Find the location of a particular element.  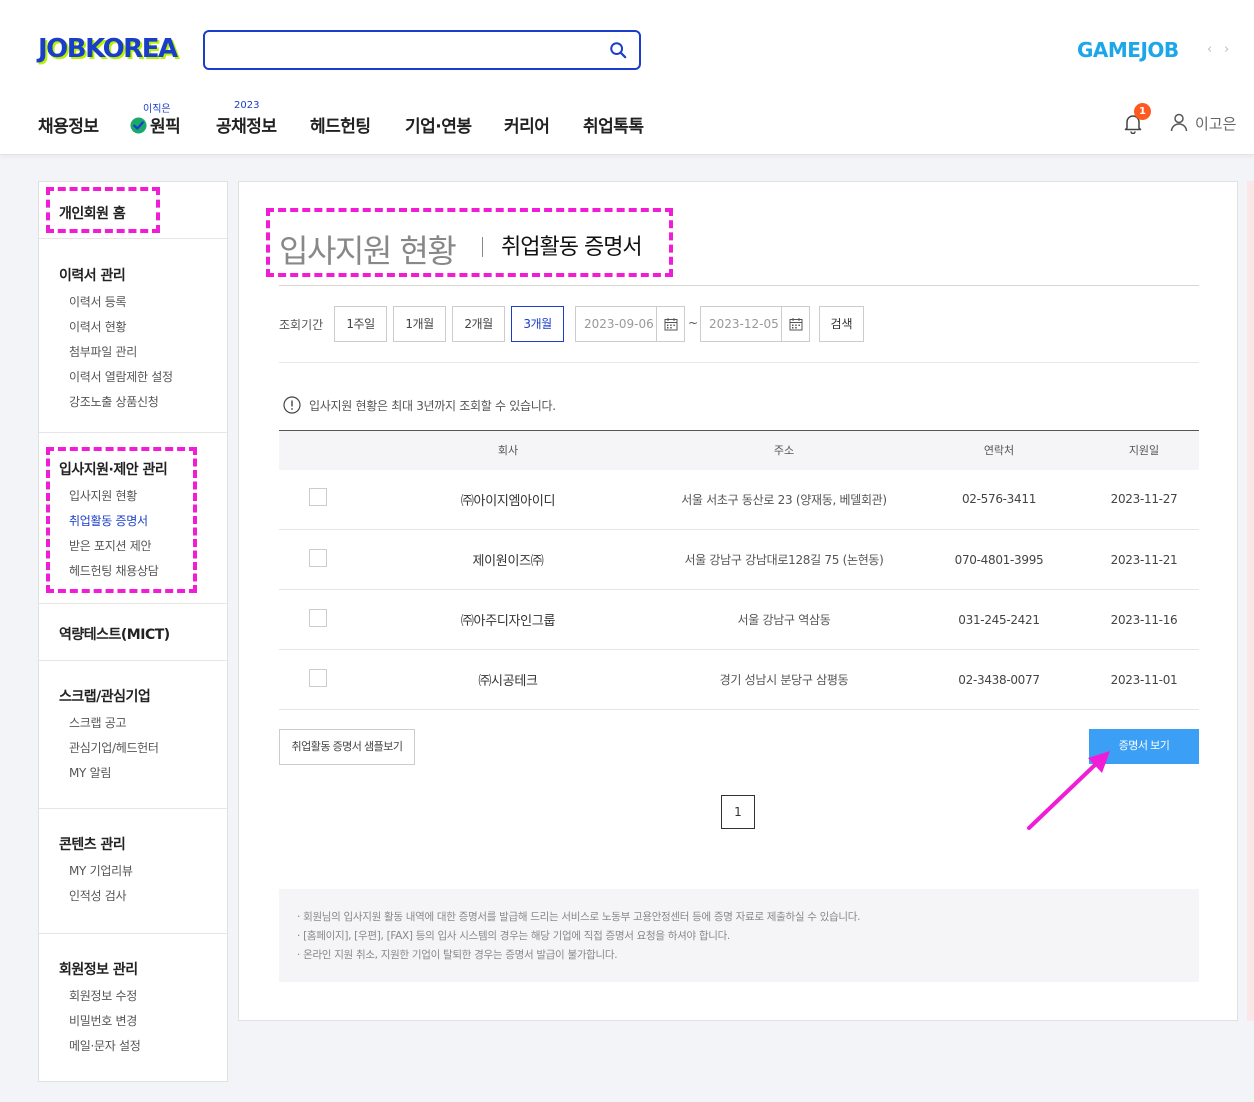

sidebar-item-attachments: 첨부파일 관리 is located at coordinates (143, 351).